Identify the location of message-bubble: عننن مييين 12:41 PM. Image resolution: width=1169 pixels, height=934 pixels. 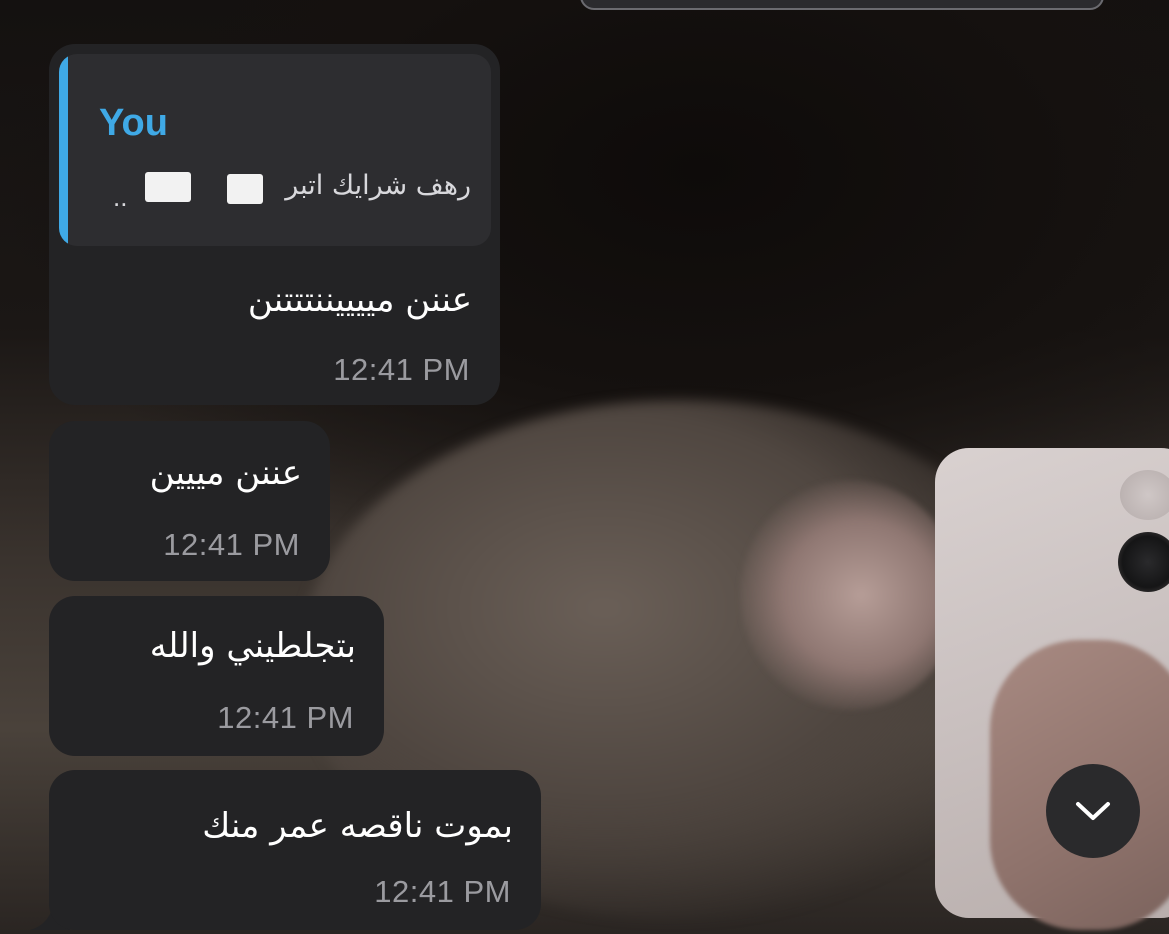
(189, 501).